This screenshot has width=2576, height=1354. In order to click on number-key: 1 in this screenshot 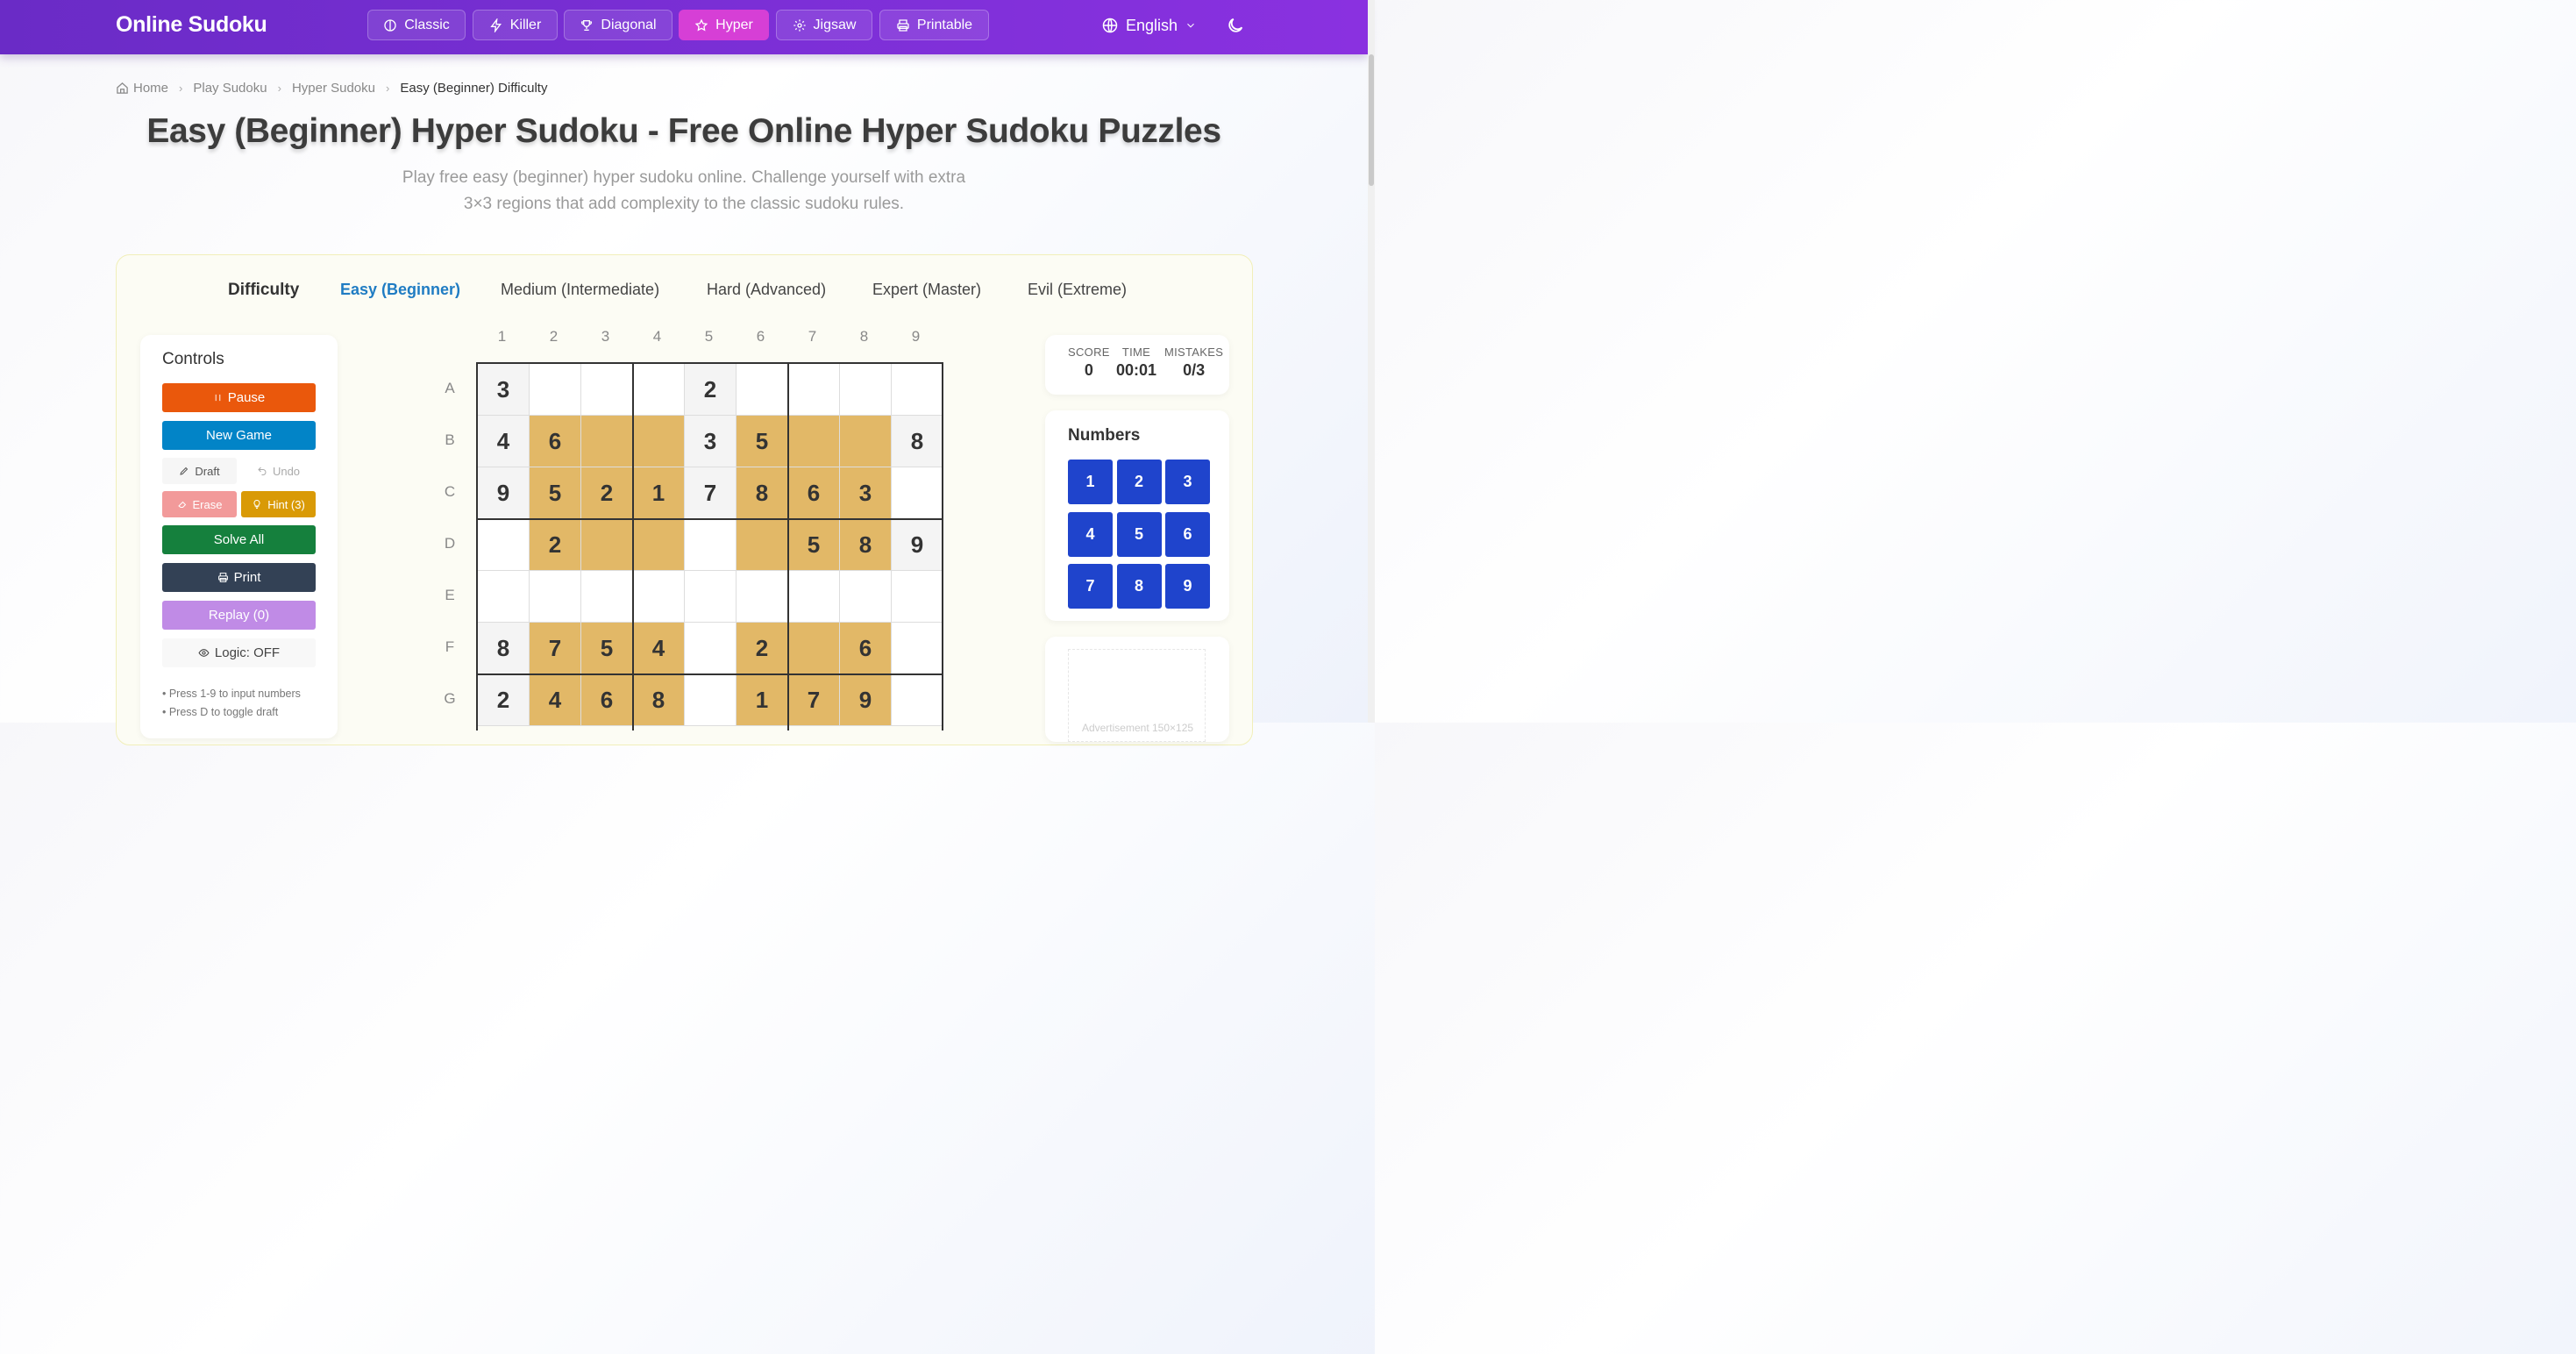, I will do `click(1090, 482)`.